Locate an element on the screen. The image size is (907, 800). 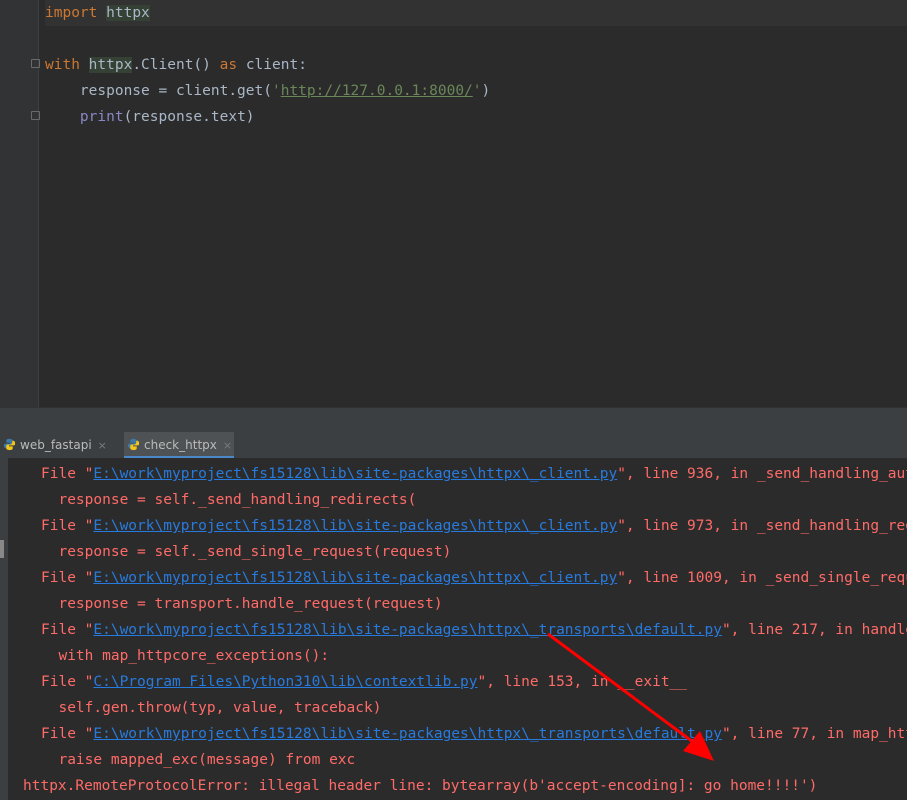
code-line-3: with httpx.Client() as client: is located at coordinates (176, 65).